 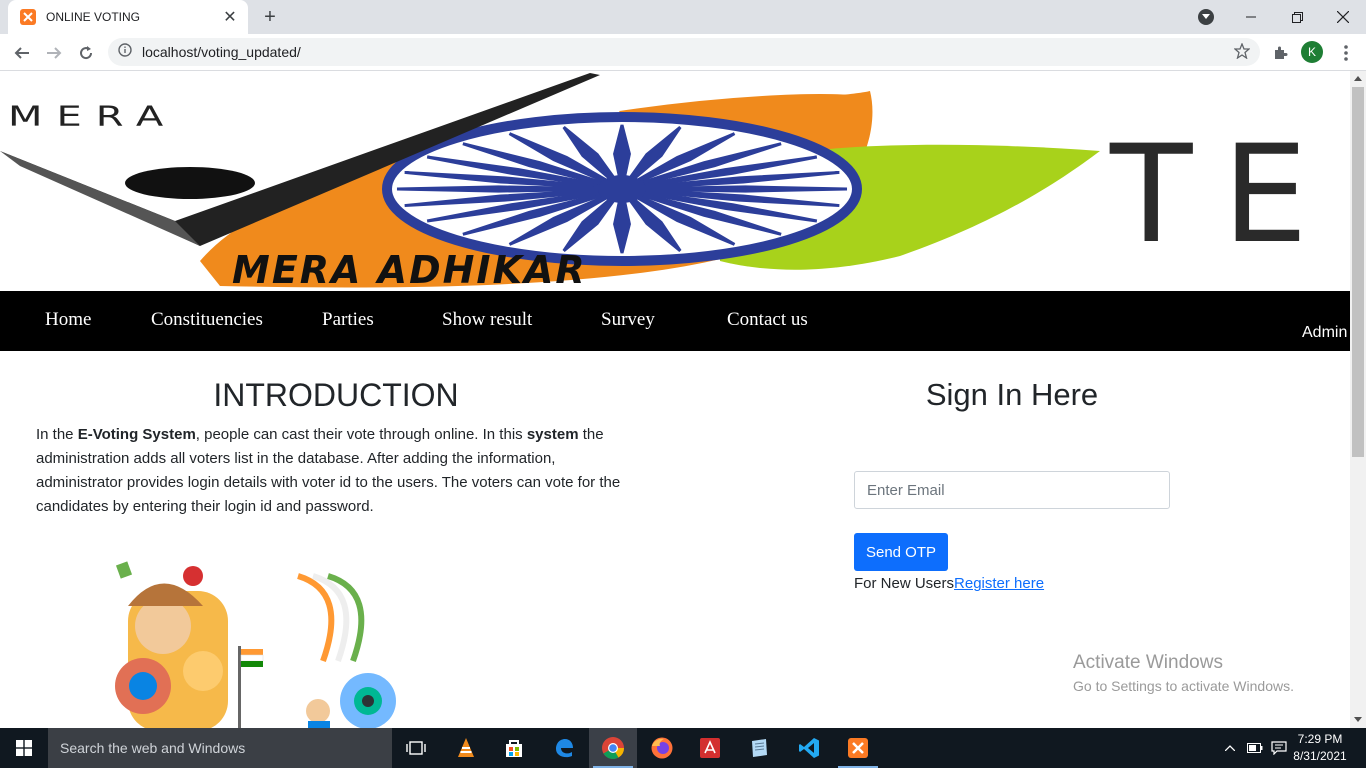 What do you see at coordinates (409, 269) in the screenshot?
I see `logo-tagline-text: MERA ADHIKAR` at bounding box center [409, 269].